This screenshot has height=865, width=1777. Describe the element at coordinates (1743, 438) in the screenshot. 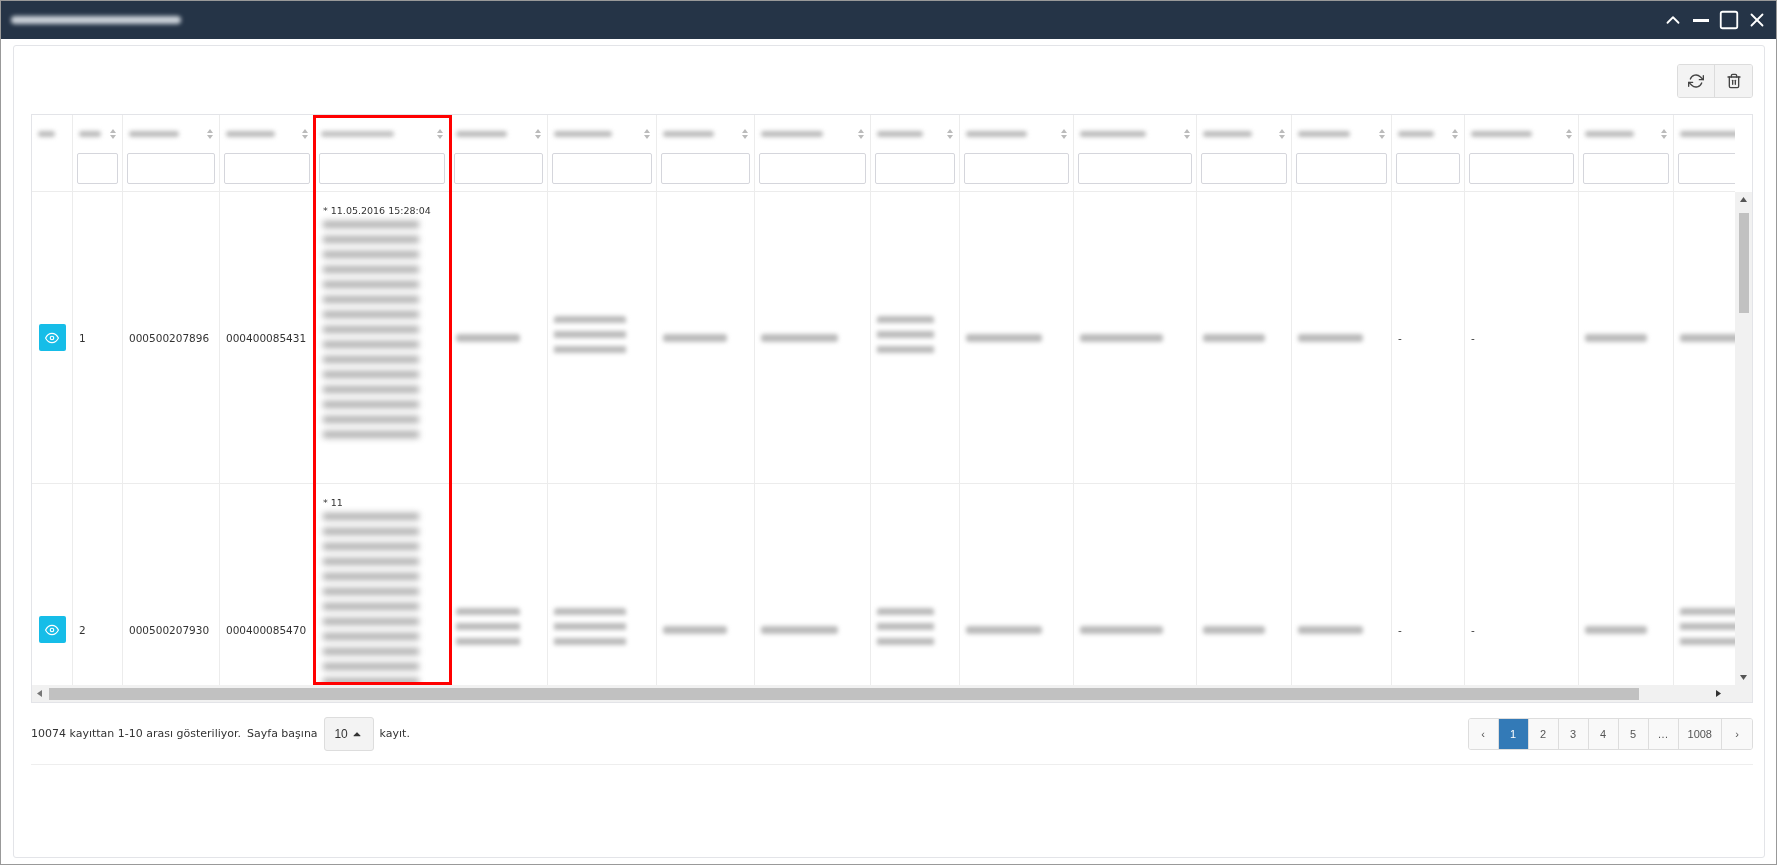

I see `vertical-scrollbar` at that location.